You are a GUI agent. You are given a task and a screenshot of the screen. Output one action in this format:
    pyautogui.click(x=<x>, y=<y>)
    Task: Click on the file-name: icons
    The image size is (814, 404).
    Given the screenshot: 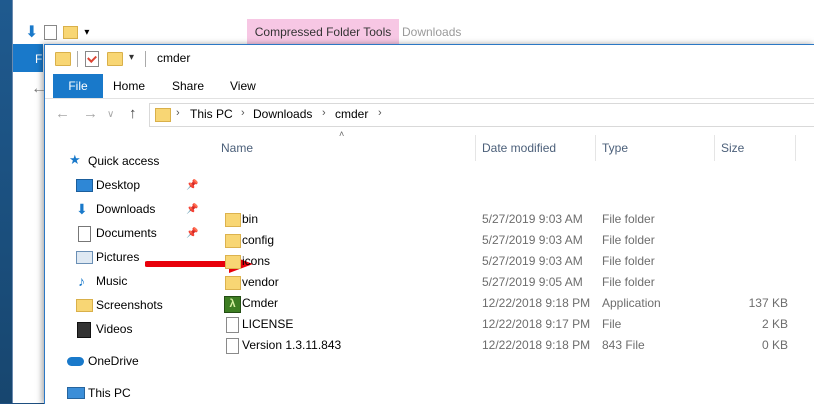 What is the action you would take?
    pyautogui.click(x=256, y=261)
    